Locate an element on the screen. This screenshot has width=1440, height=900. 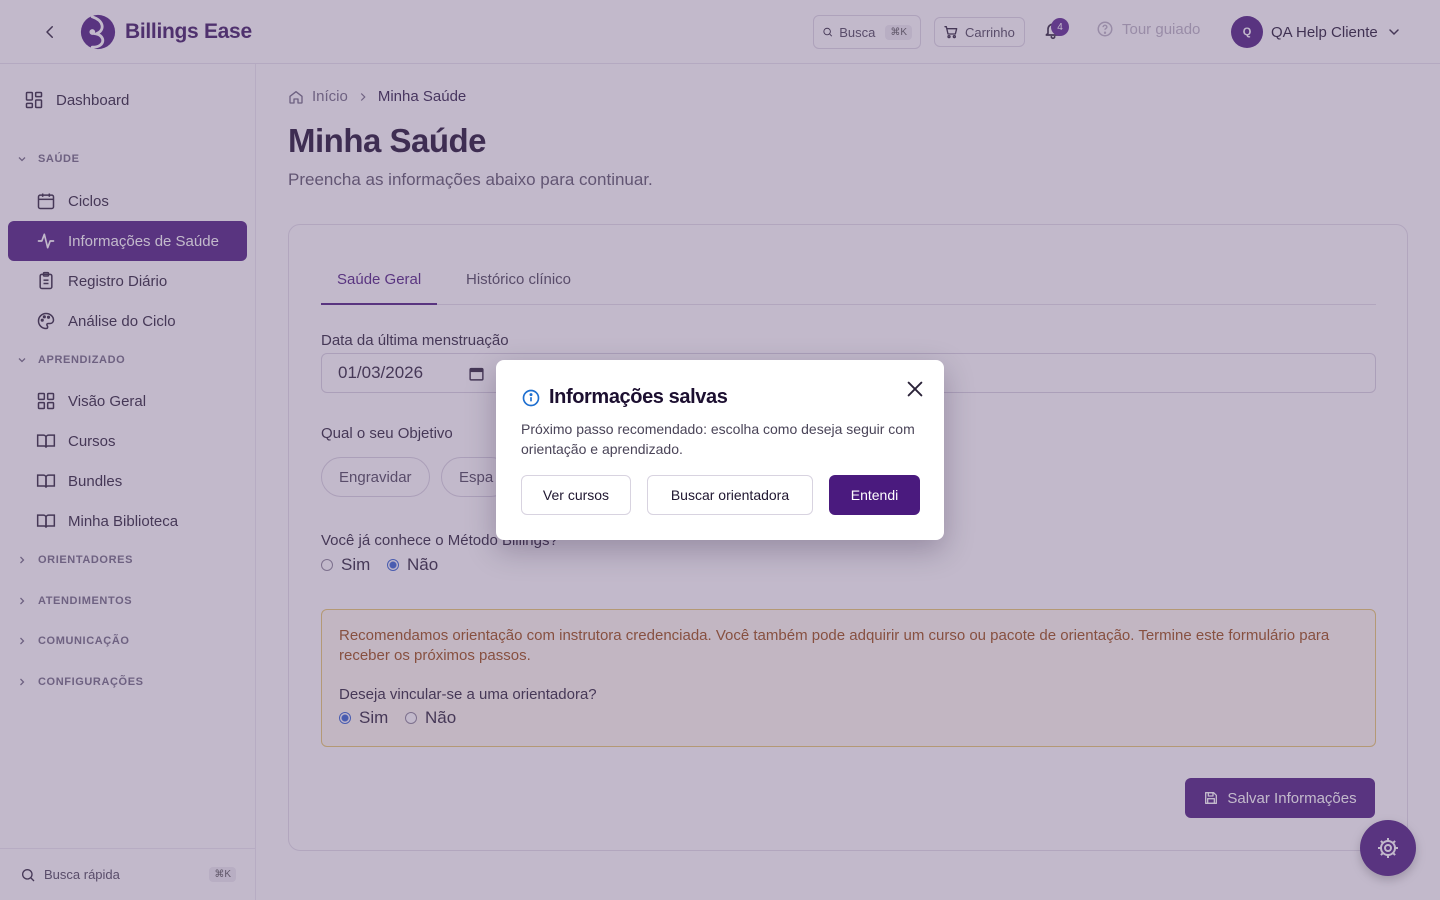
close-icon is located at coordinates (915, 389).